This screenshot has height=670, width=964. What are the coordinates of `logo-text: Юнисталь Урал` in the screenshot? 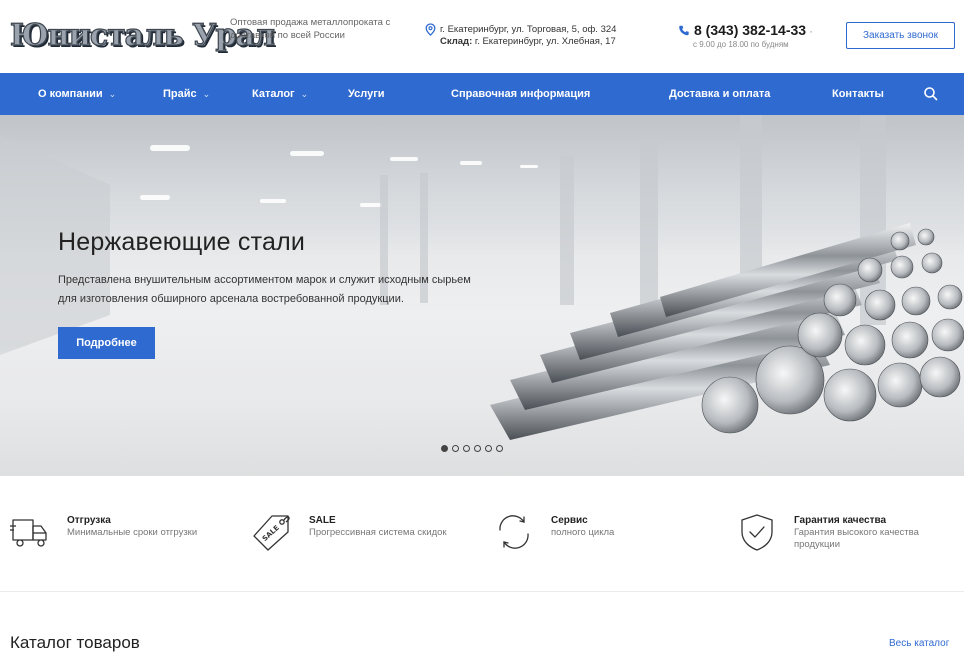 It's located at (142, 35).